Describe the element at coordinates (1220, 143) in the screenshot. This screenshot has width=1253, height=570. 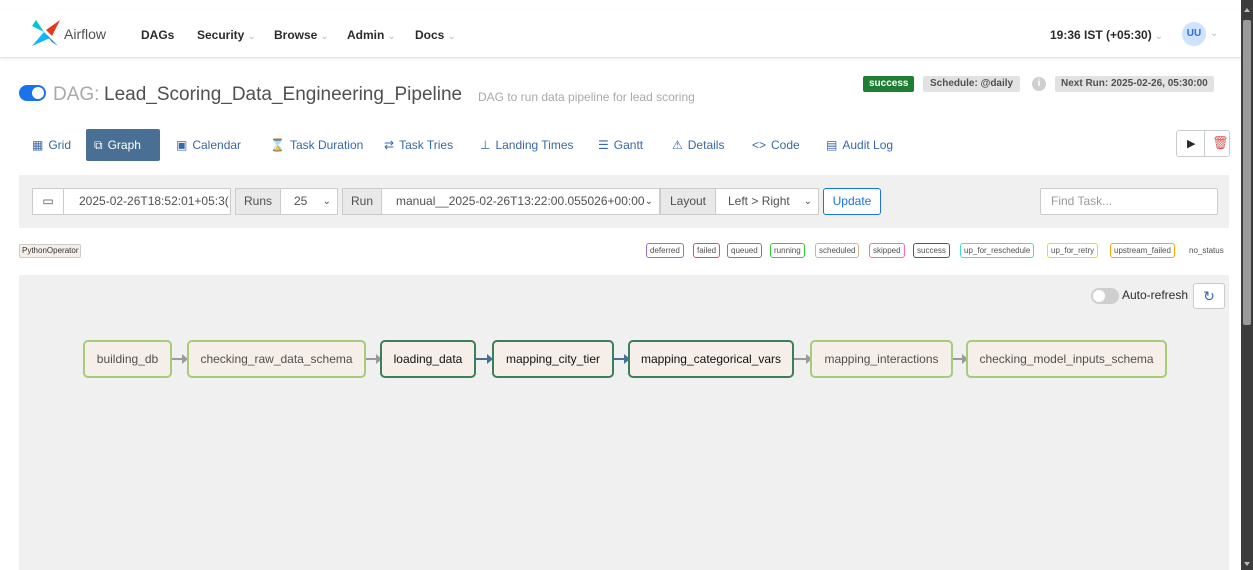
I see `trash-icon: 🗑` at that location.